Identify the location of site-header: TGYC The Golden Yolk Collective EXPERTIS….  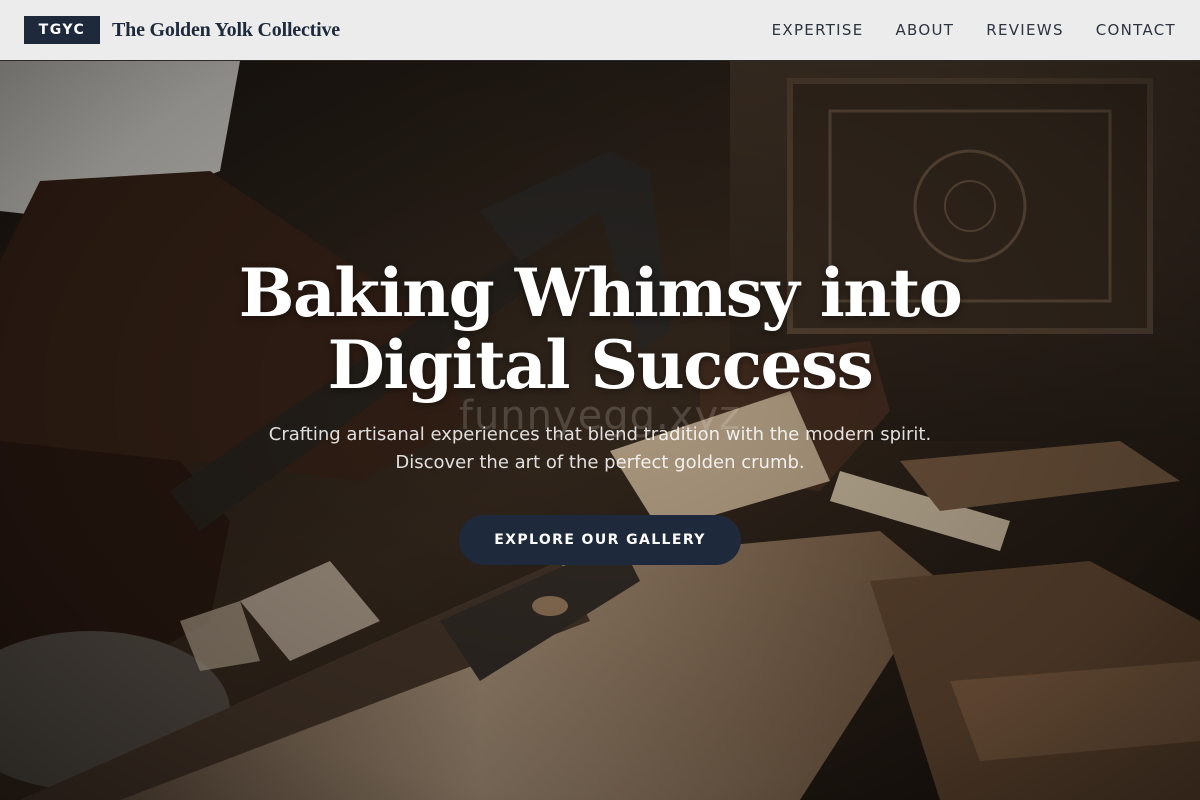
(600, 30).